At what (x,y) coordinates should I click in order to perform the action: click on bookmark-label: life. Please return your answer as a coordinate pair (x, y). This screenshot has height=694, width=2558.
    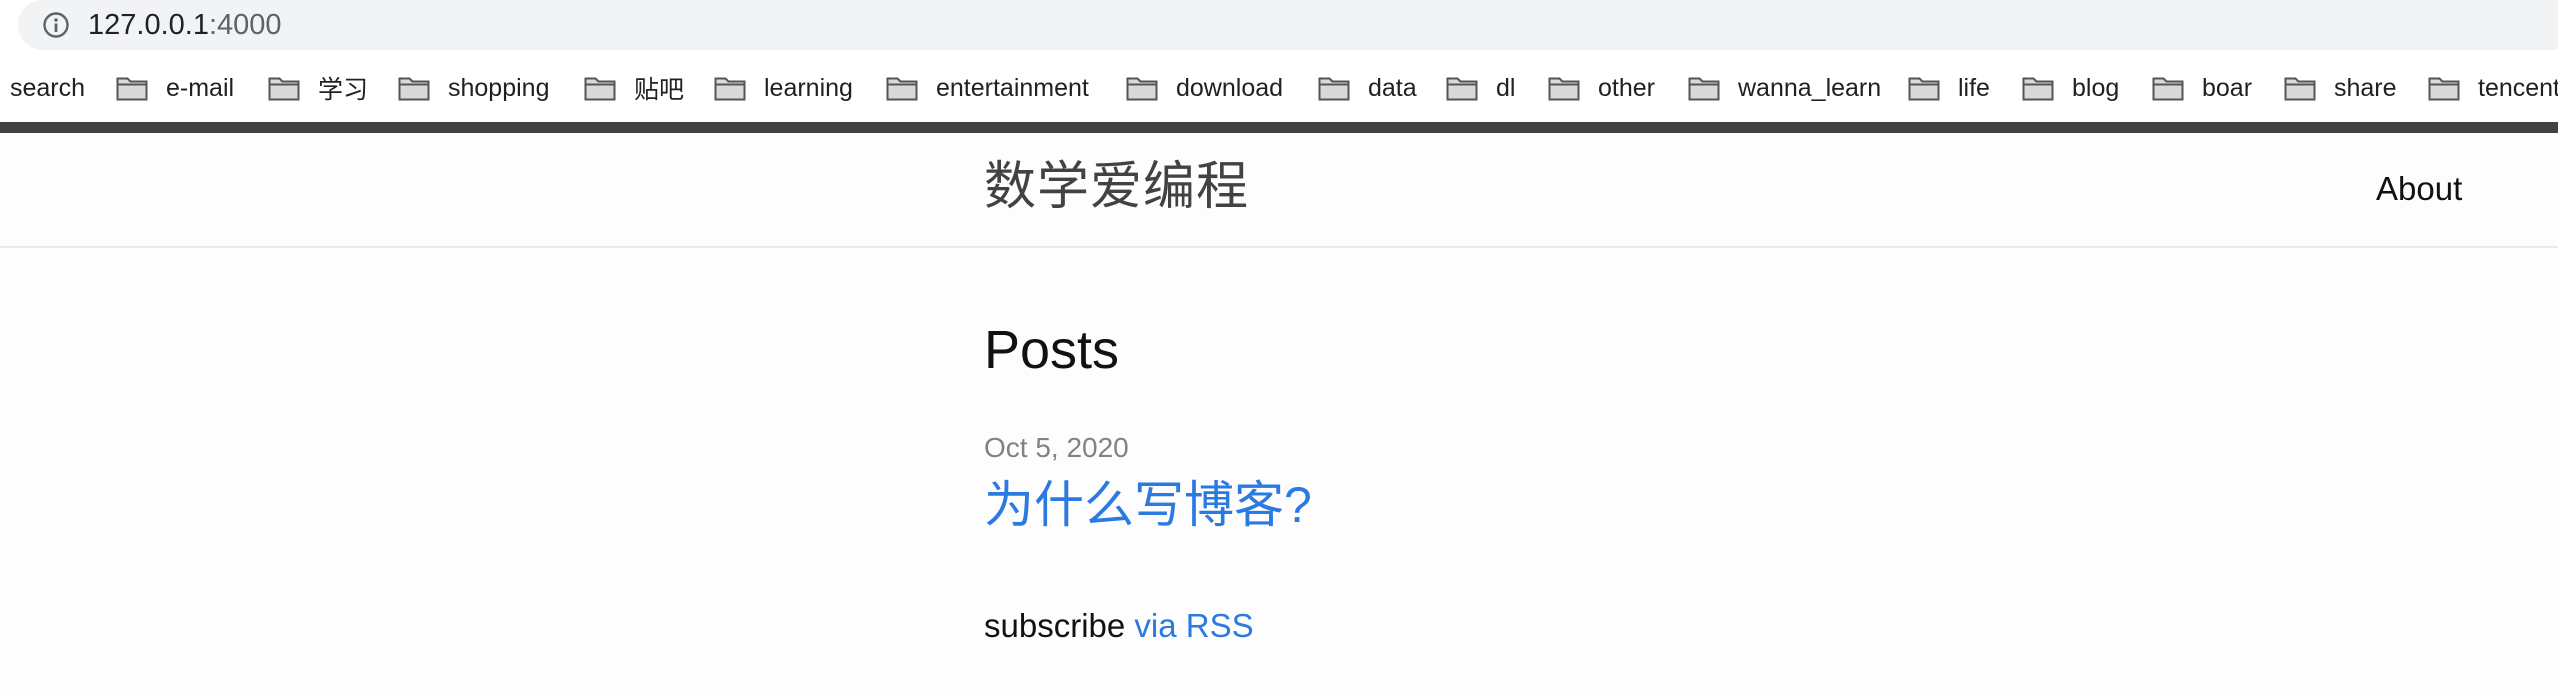
    Looking at the image, I should click on (1974, 87).